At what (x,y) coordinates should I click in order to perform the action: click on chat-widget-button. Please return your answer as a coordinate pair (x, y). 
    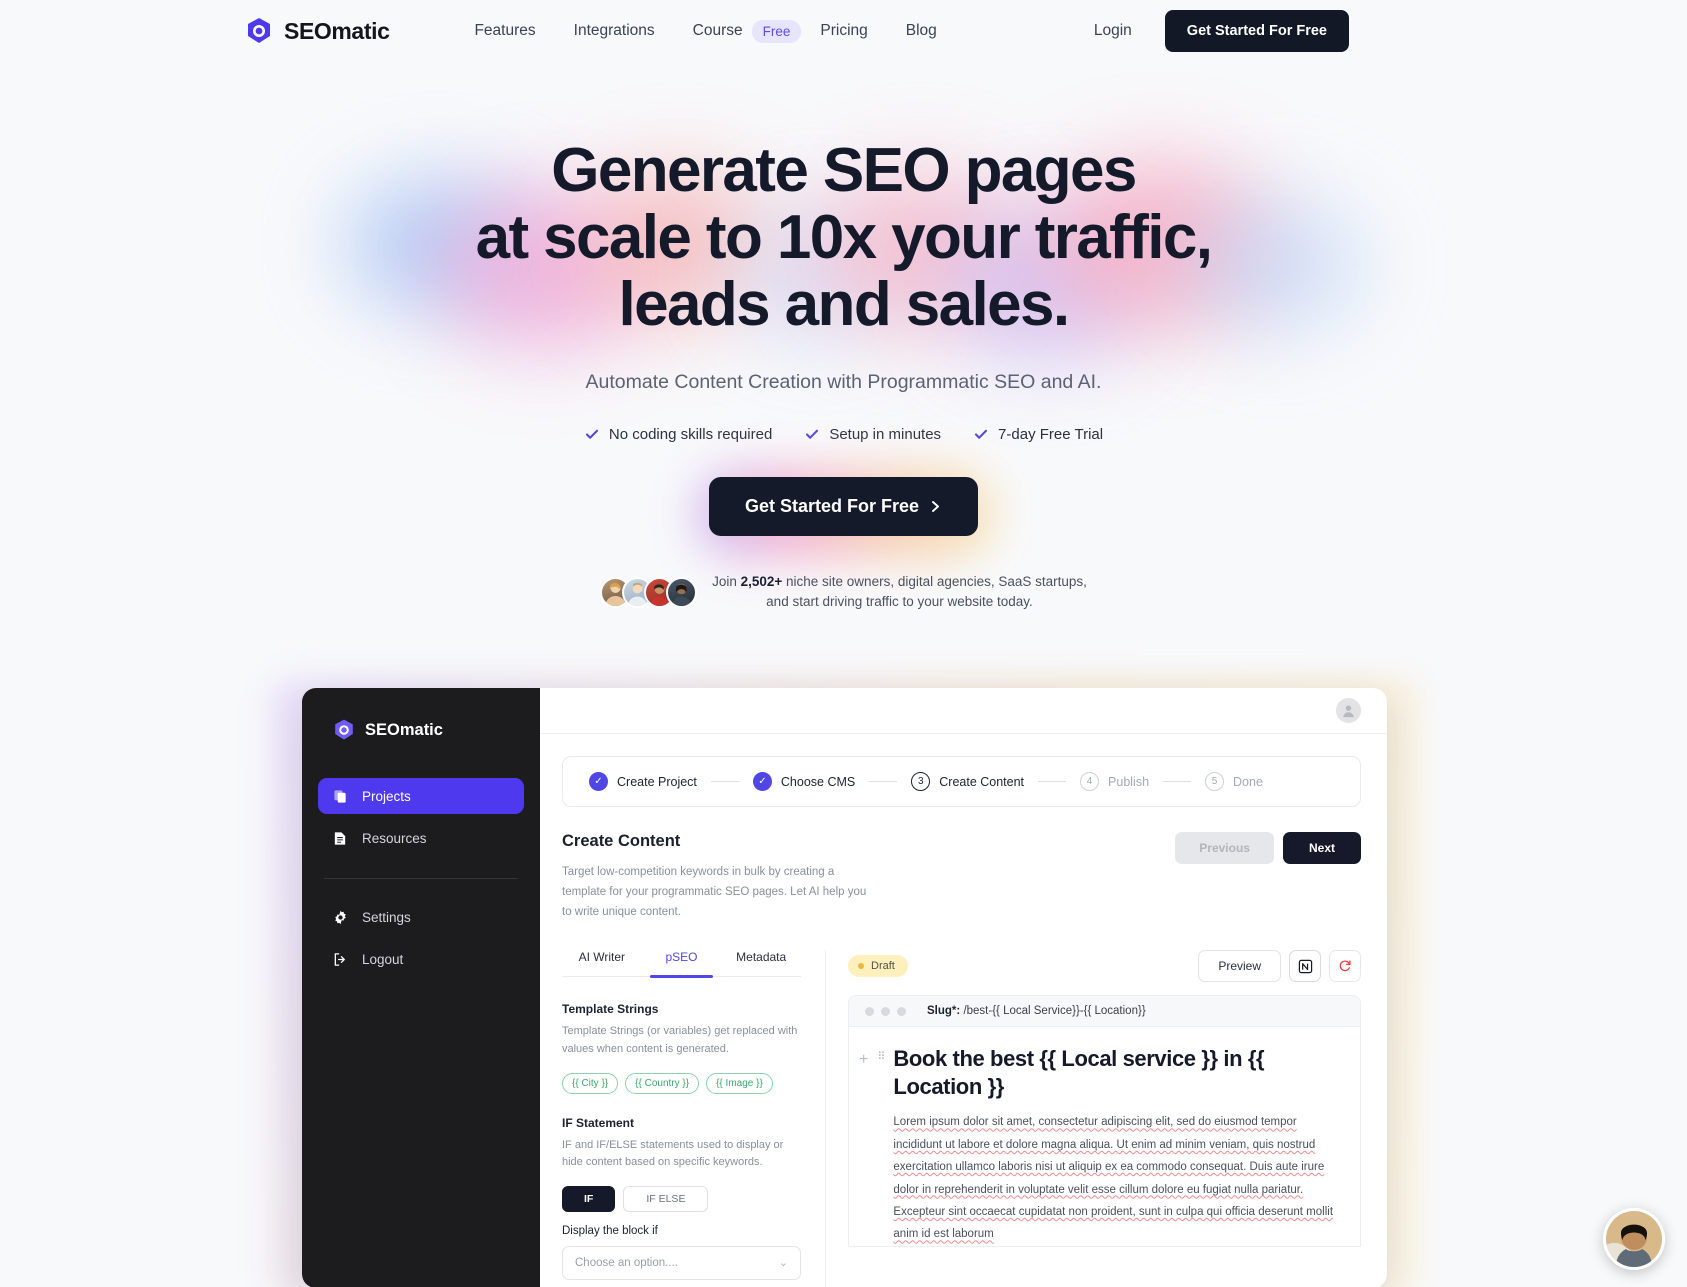
    Looking at the image, I should click on (1634, 1239).